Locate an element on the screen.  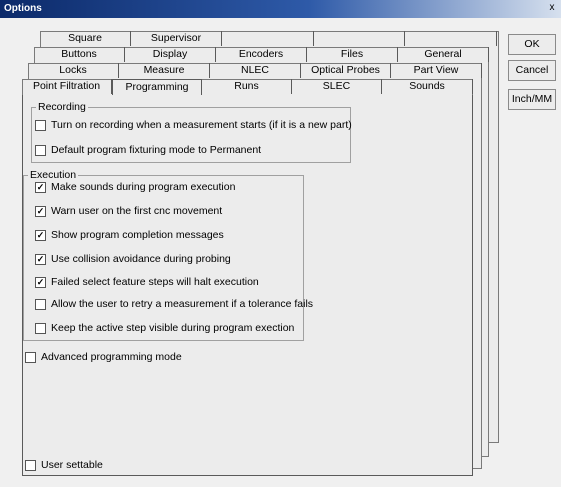
checkbox-completion-messages: ✓ Show program completion messages is located at coordinates (129, 235).